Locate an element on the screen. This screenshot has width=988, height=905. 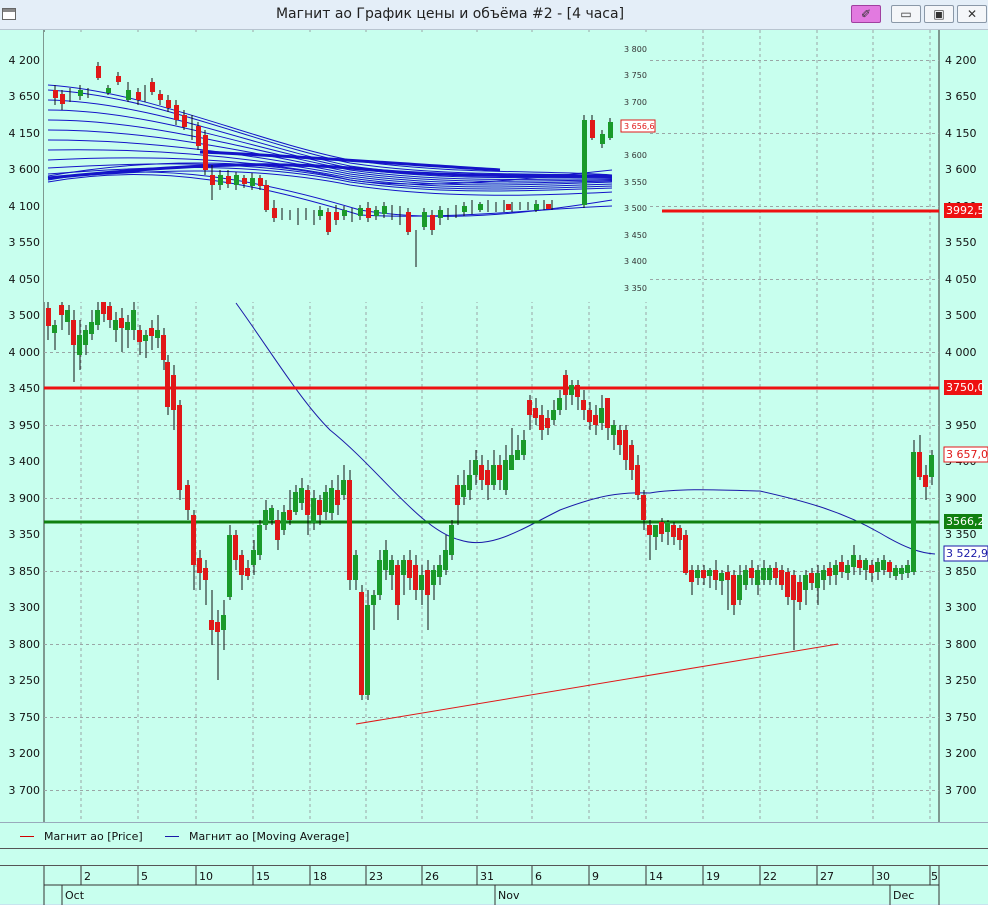
day-label: 18 is located at coordinates (320, 876).